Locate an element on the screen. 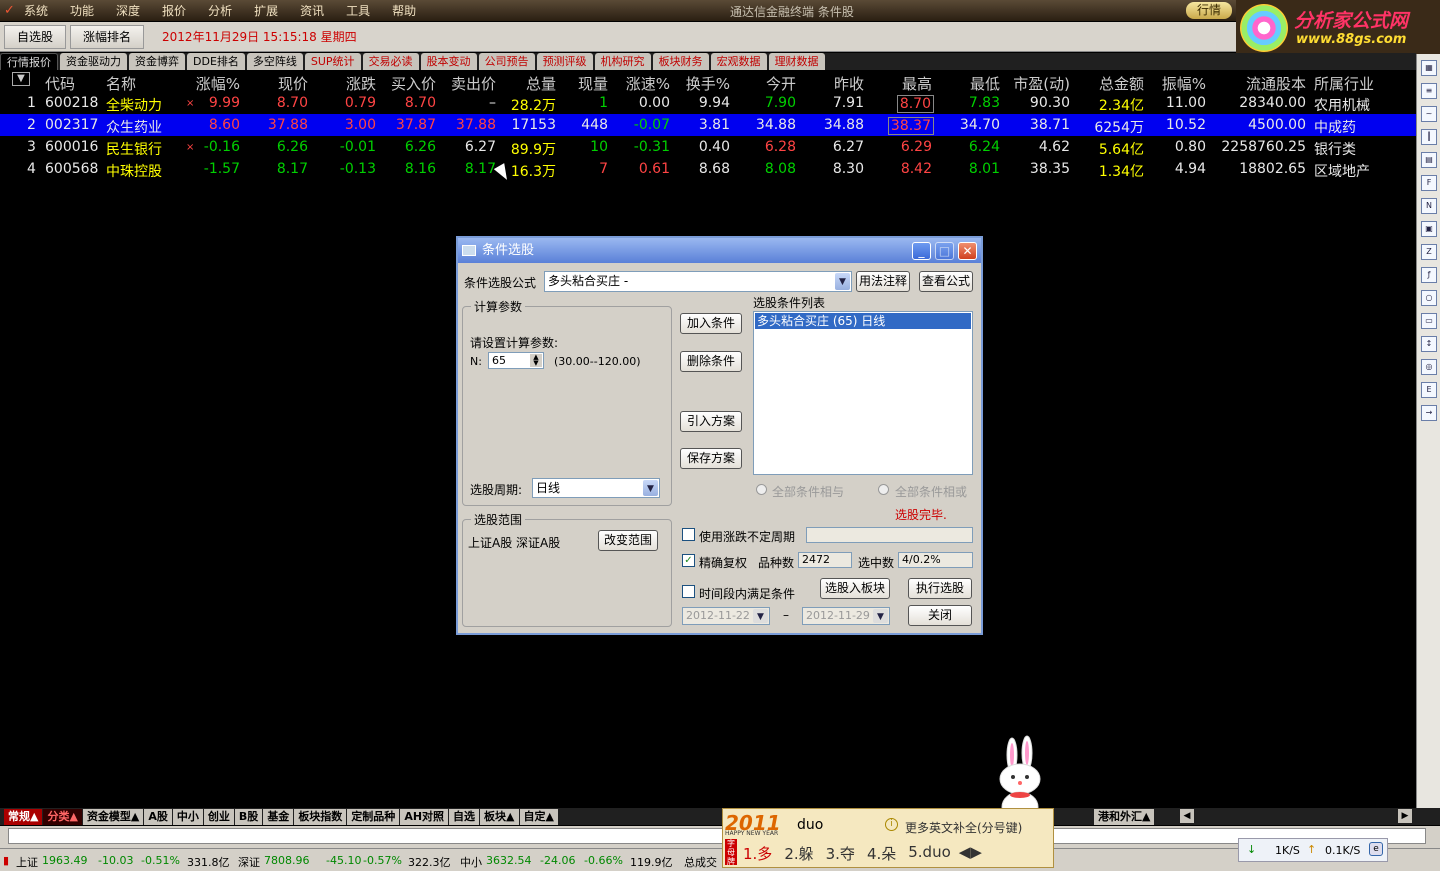 The height and width of the screenshot is (871, 1440). col-chg: 涨跌 is located at coordinates (361, 83).